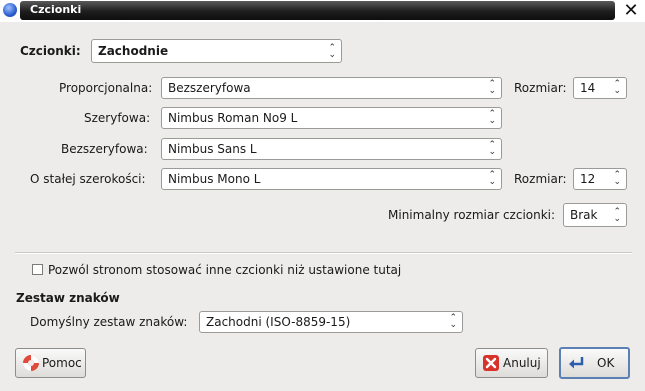 The image size is (645, 391). Describe the element at coordinates (37, 269) in the screenshot. I see `allow-pages-checkbox` at that location.